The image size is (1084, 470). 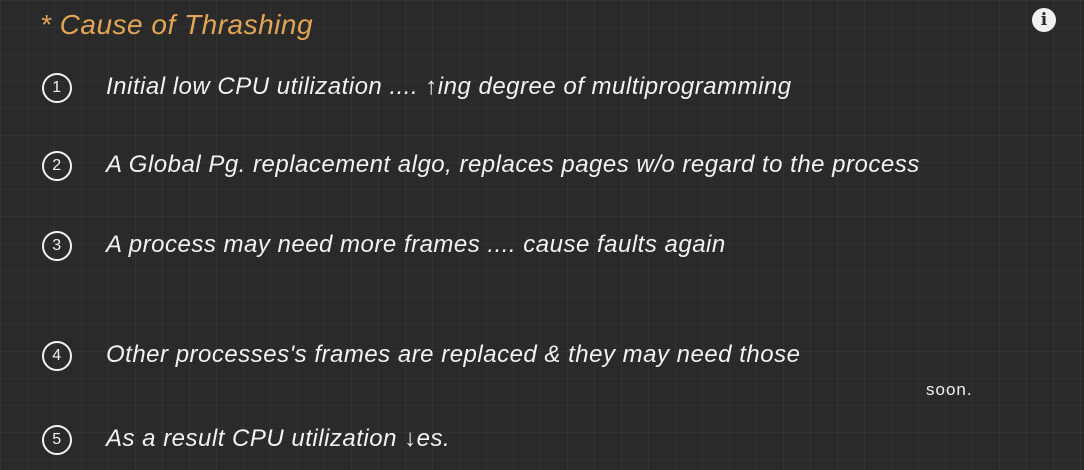 What do you see at coordinates (555, 439) in the screenshot?
I see `list-item: 5 As a result CPU utilization ↓es.` at bounding box center [555, 439].